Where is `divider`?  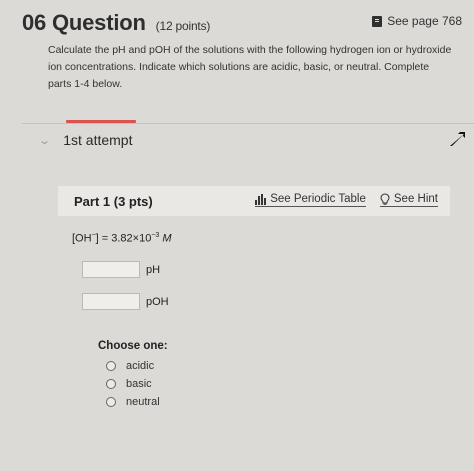
divider is located at coordinates (248, 123).